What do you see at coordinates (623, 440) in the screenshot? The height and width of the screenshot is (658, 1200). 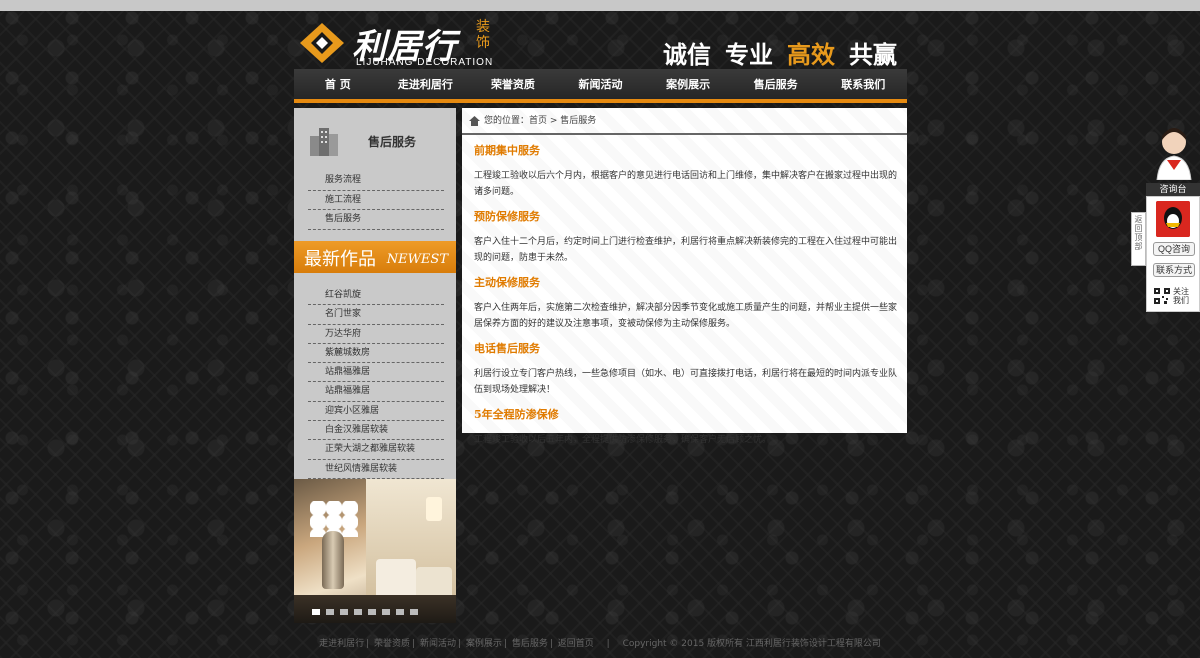 I see `section-body: 工程竣工验收以后五年内，全程提供防渗保修服务，确保客户无后顾之忧。` at bounding box center [623, 440].